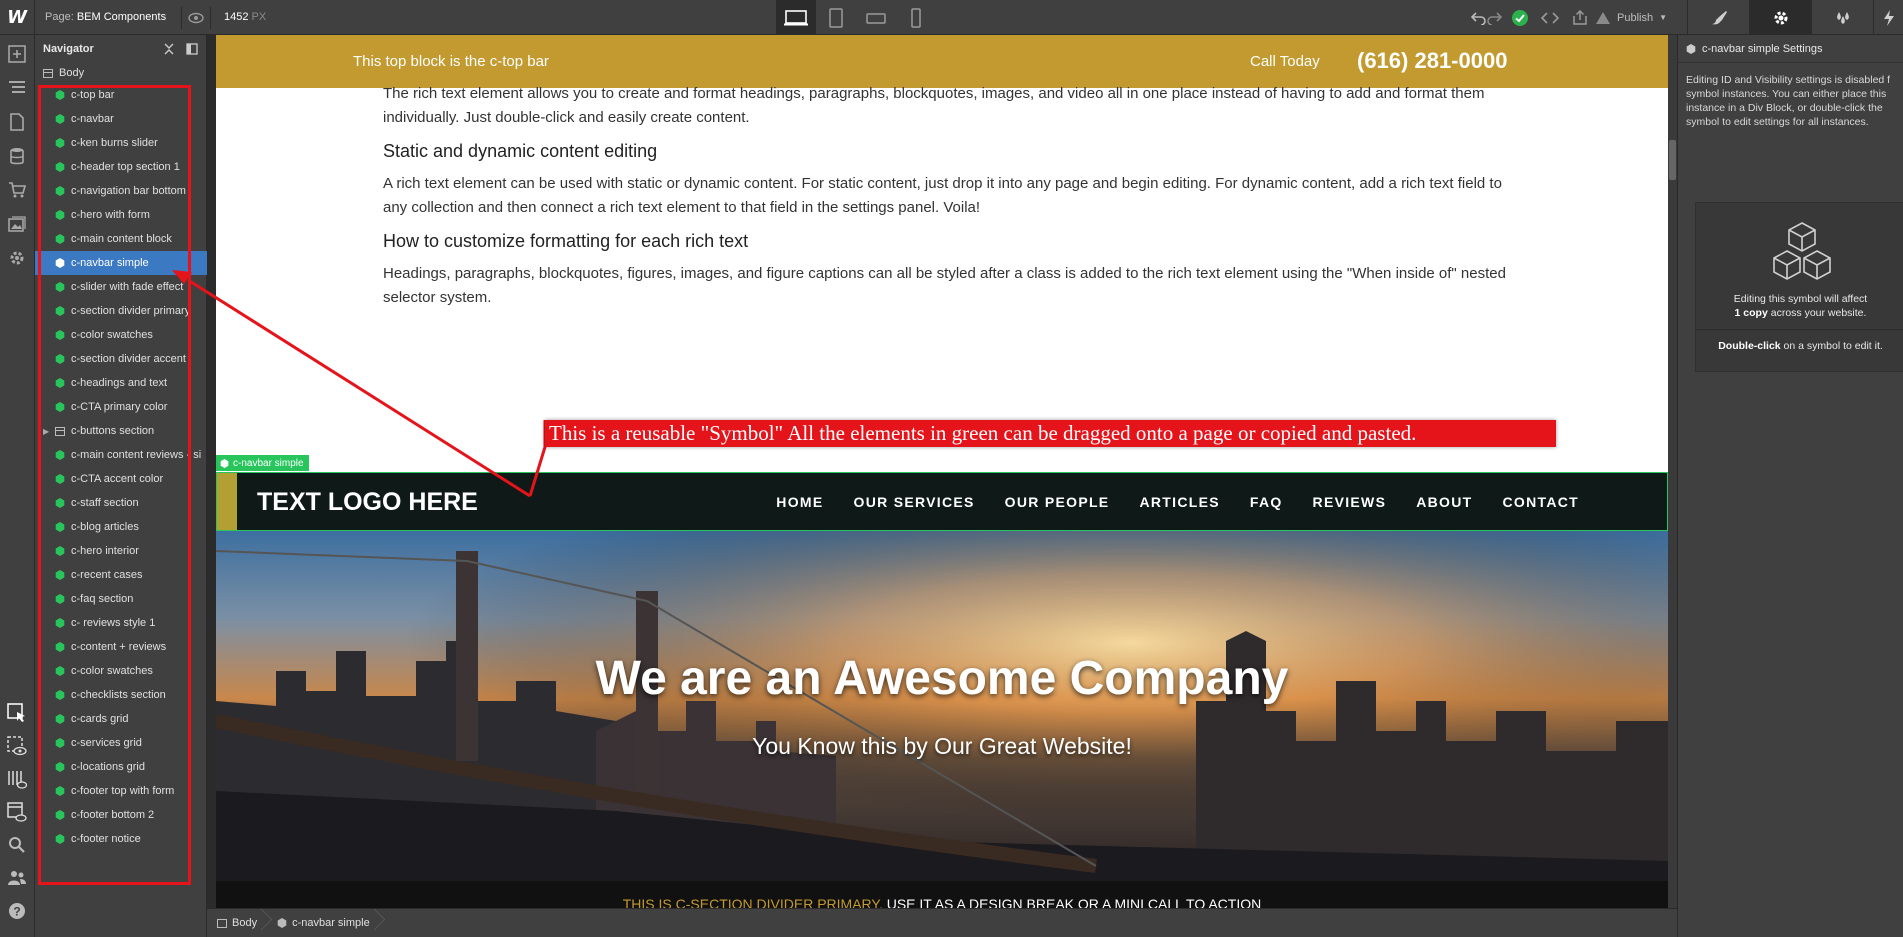  What do you see at coordinates (17, 17) in the screenshot?
I see `webflow-logo: W` at bounding box center [17, 17].